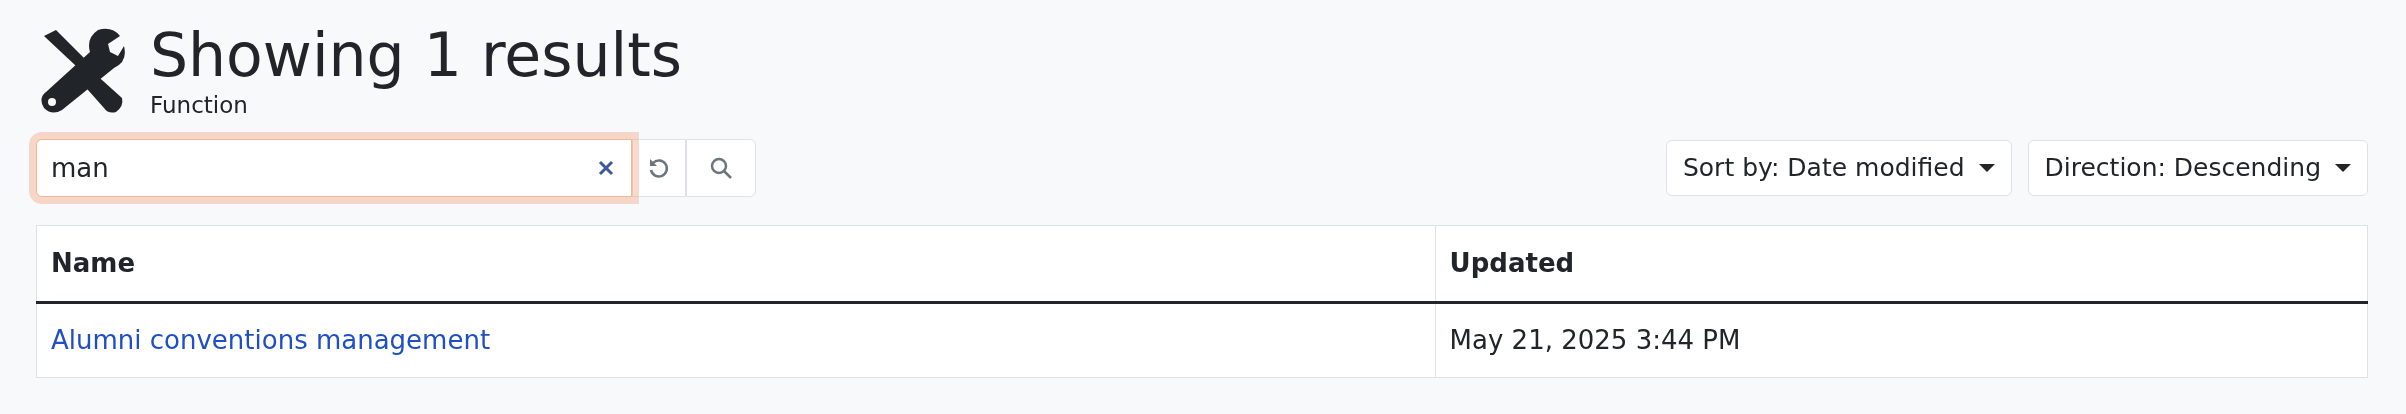  I want to click on table-cell: May 21, 2025 3:44 PM, so click(1901, 339).